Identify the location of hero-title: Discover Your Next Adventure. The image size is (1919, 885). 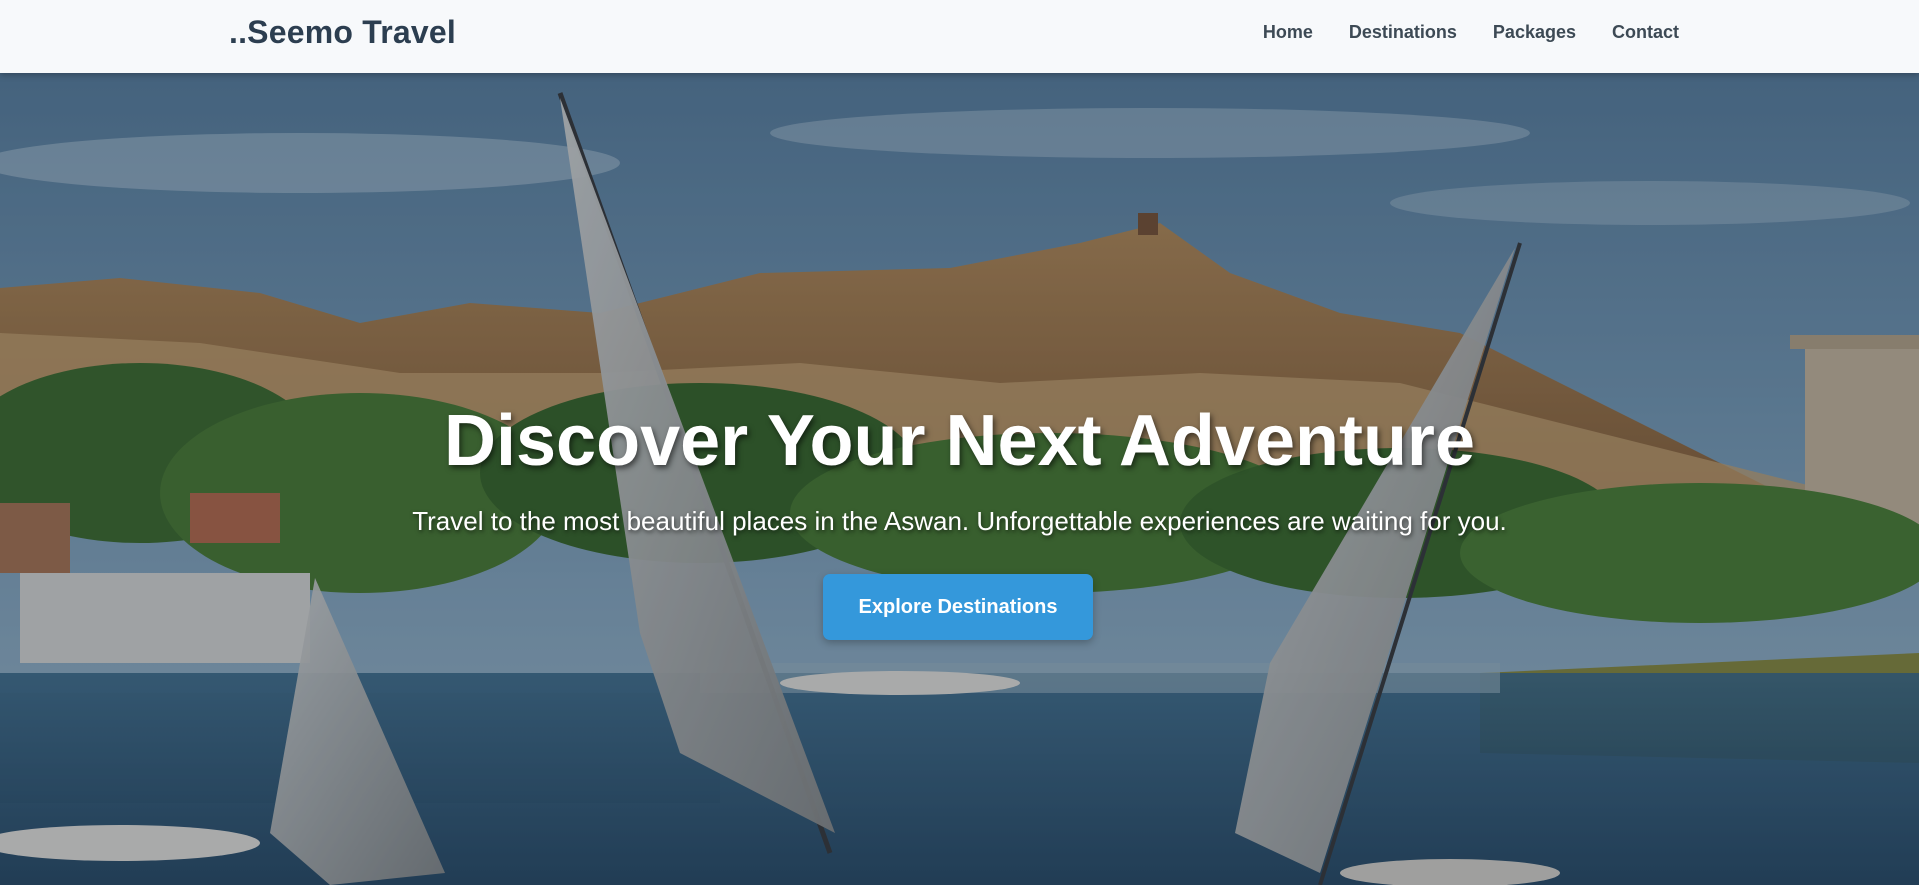
(959, 441).